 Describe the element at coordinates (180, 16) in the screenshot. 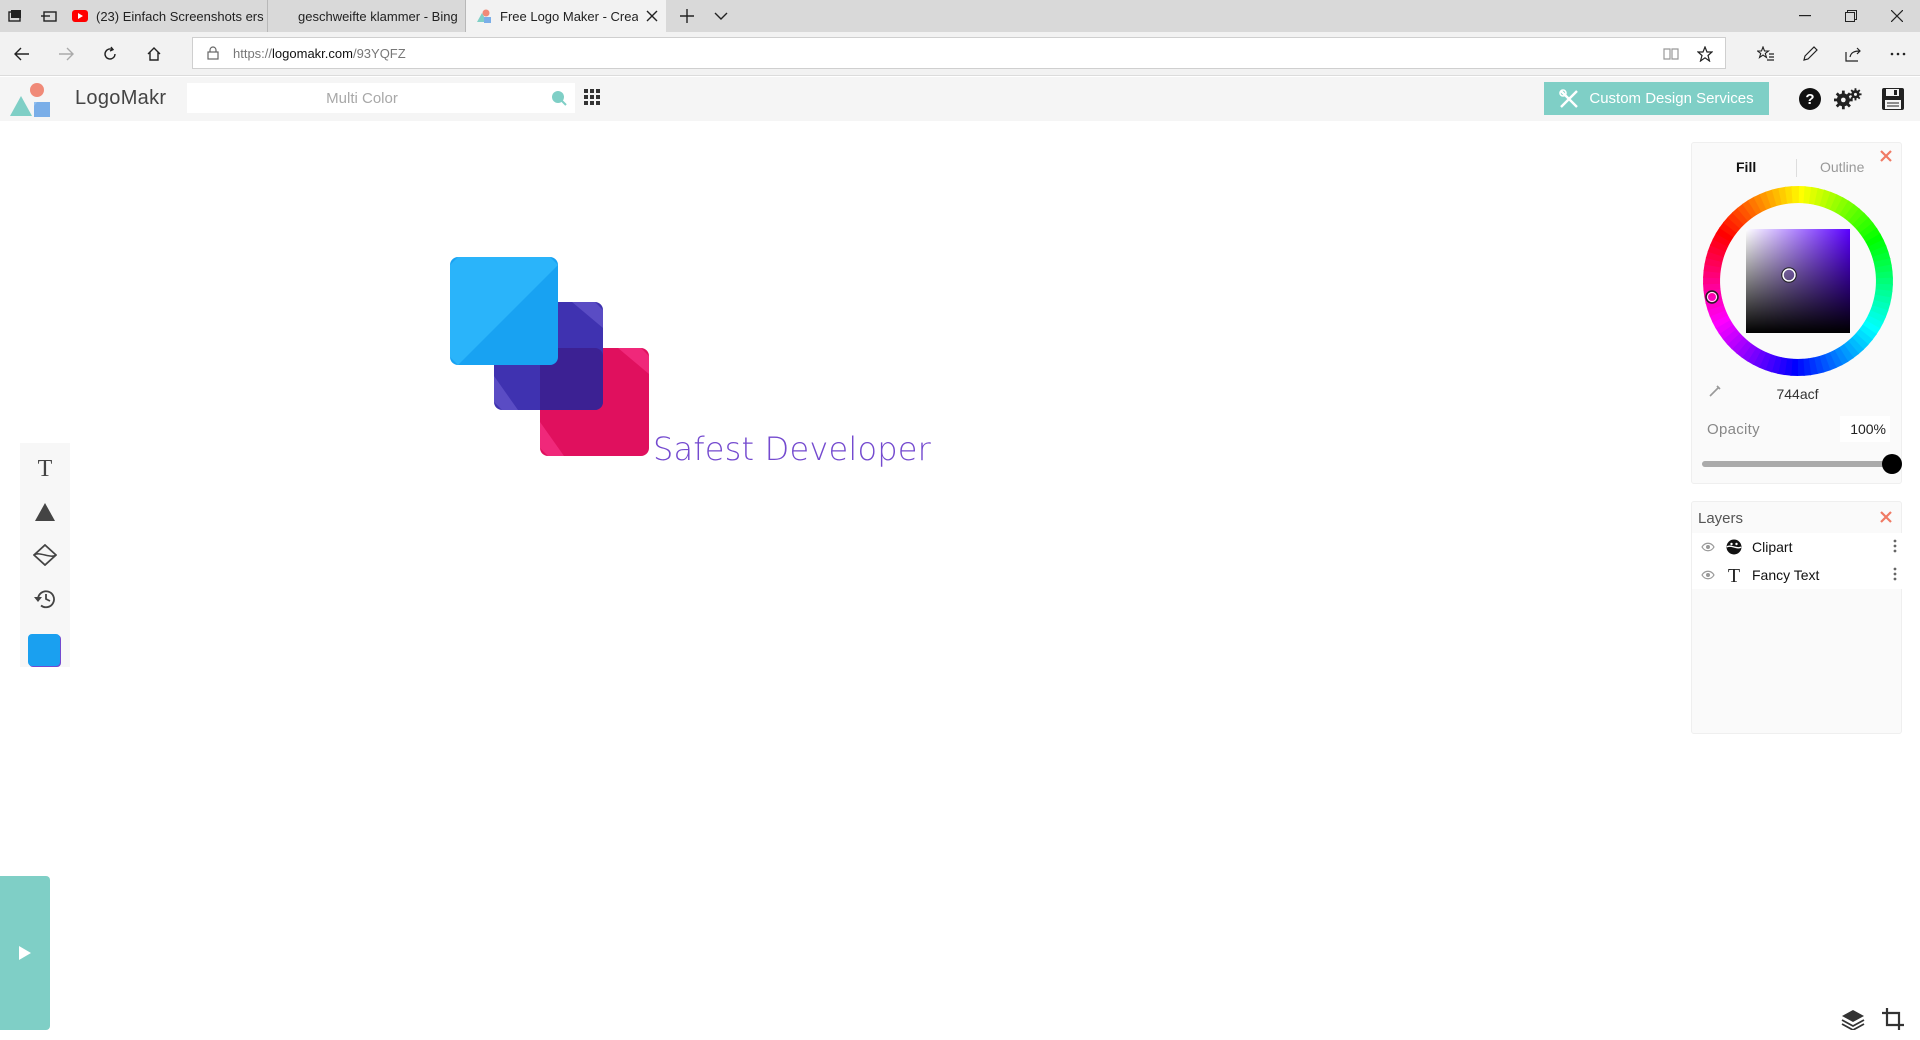

I see `tab-label: (23) Einfach Screenshots ers` at that location.